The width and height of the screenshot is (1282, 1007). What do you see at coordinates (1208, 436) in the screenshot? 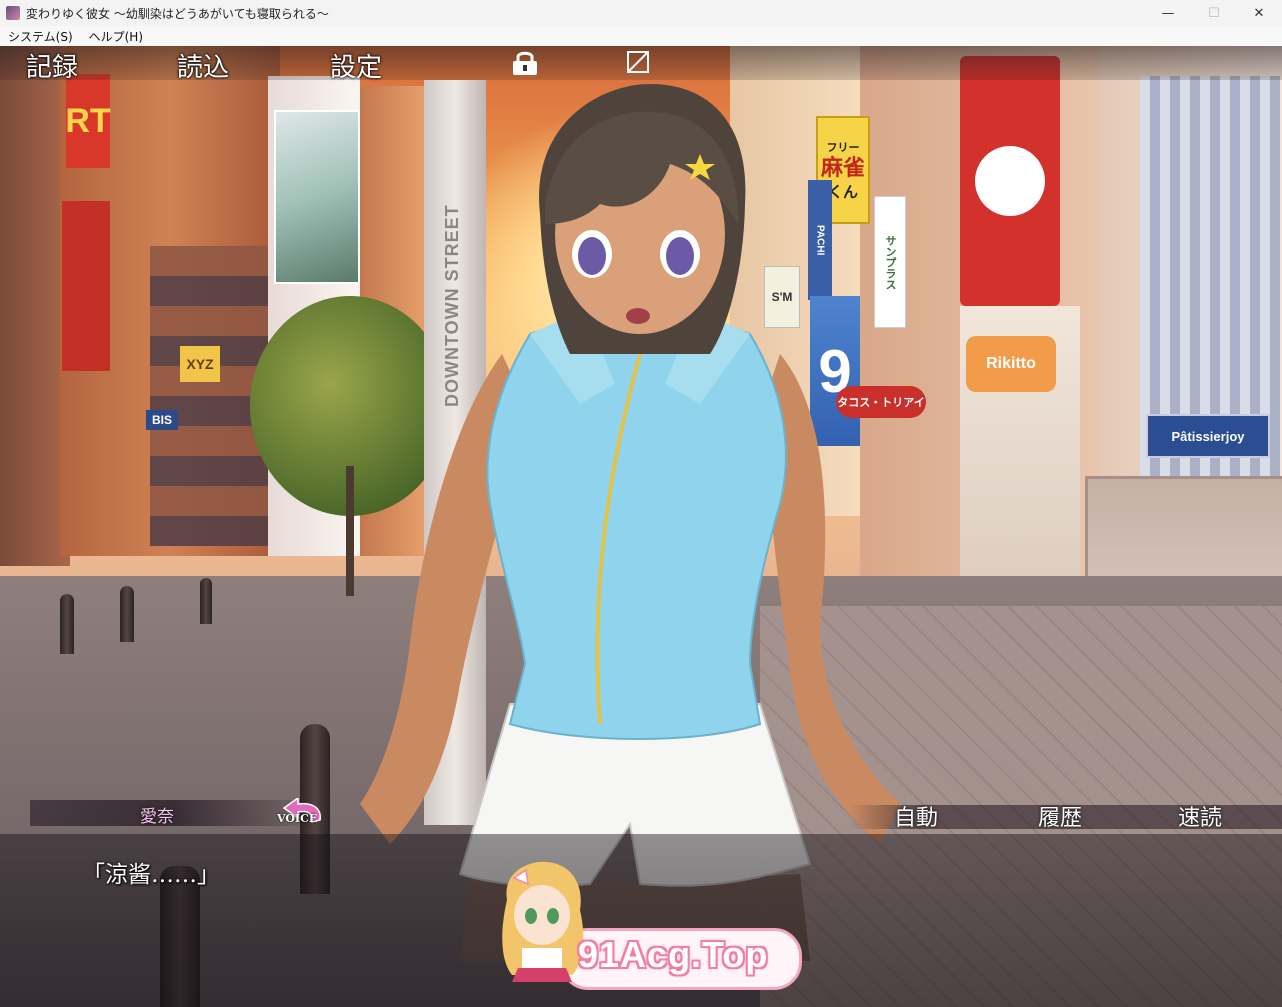
I see `sign-pastry: Pâtissierjoy` at bounding box center [1208, 436].